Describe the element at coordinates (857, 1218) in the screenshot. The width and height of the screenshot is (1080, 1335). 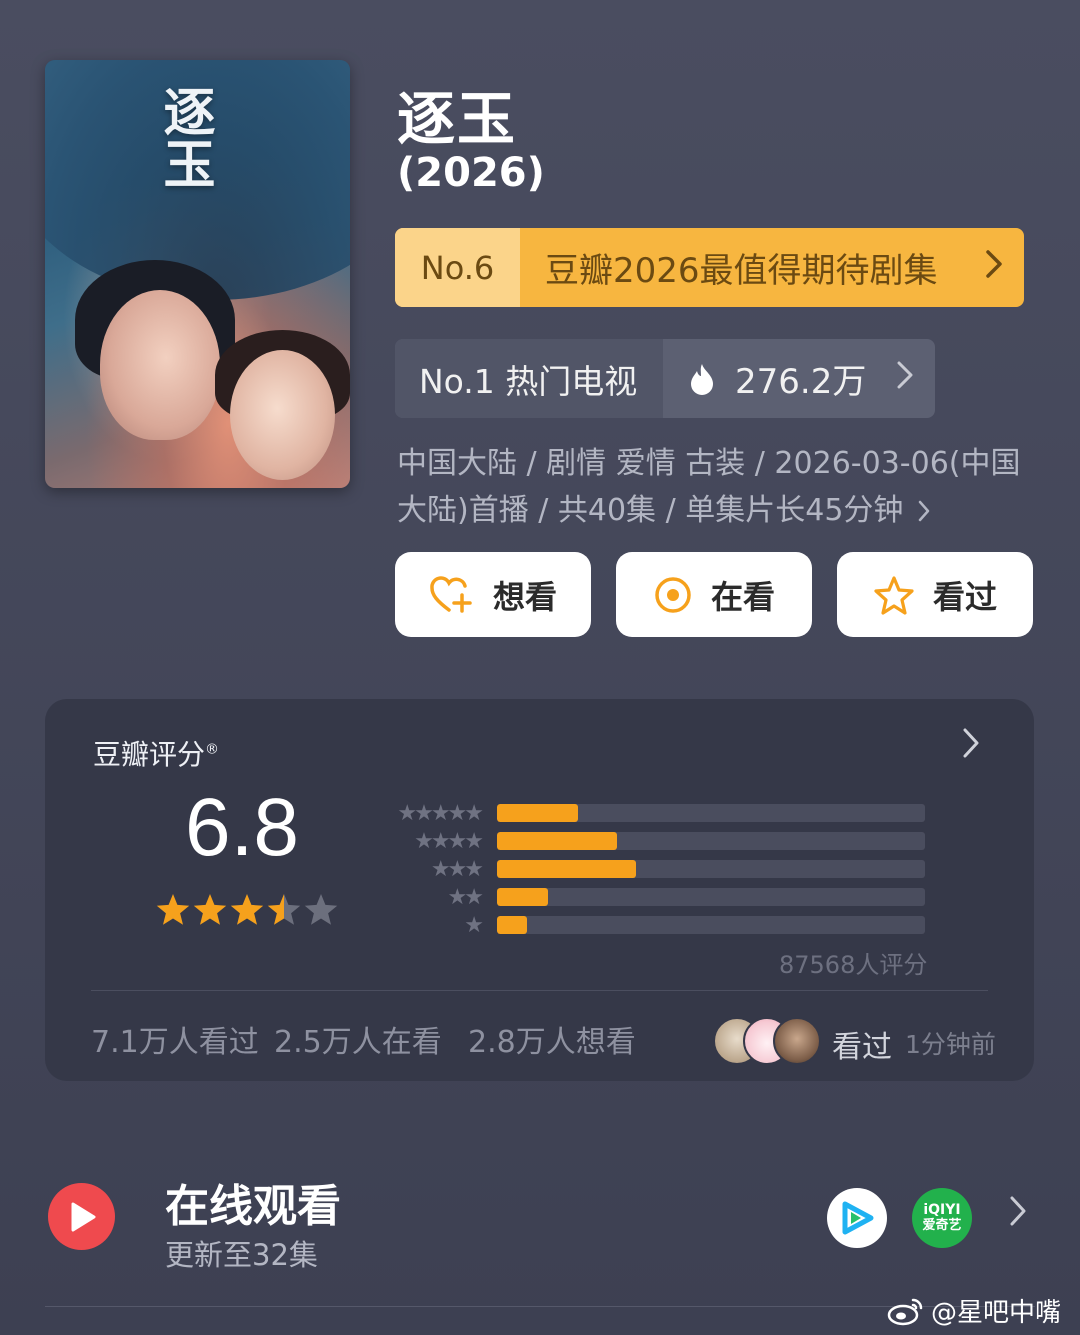
I see `video-platform-icon` at that location.